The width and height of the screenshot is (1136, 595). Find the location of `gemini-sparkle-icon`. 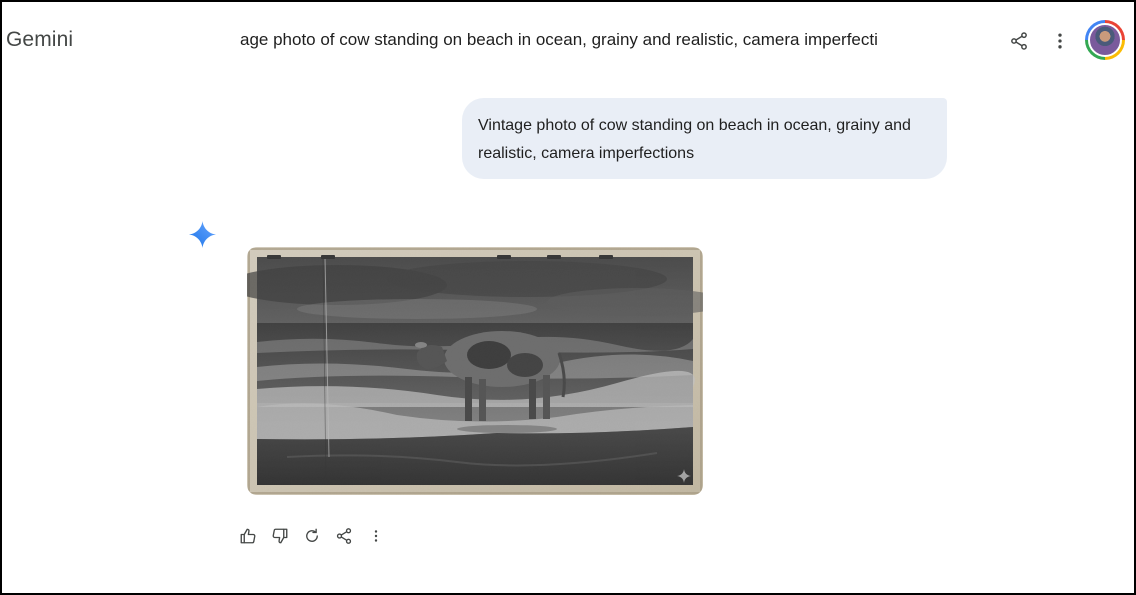

gemini-sparkle-icon is located at coordinates (202, 234).